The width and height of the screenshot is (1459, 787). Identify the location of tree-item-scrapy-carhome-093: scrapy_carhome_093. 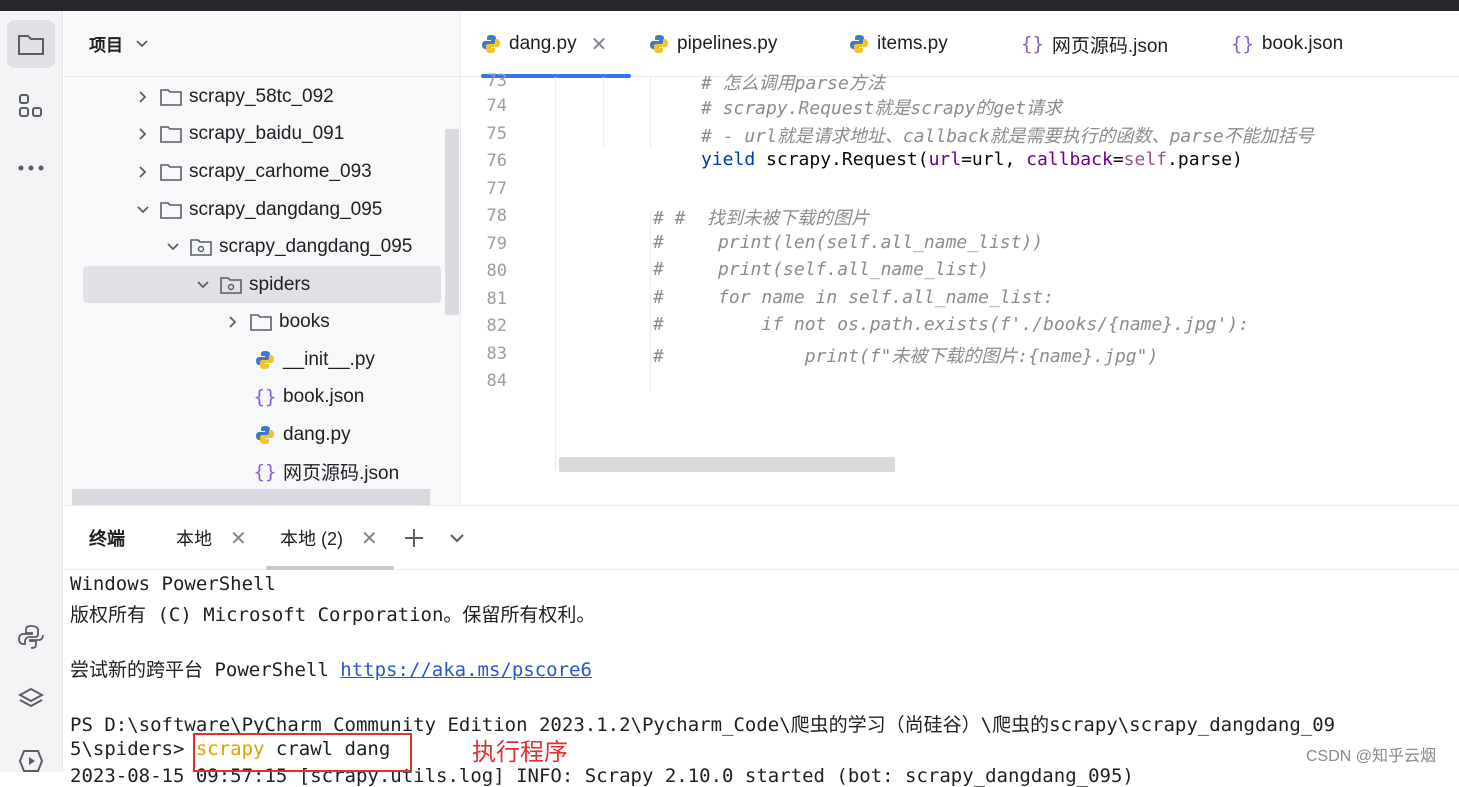
(254, 171).